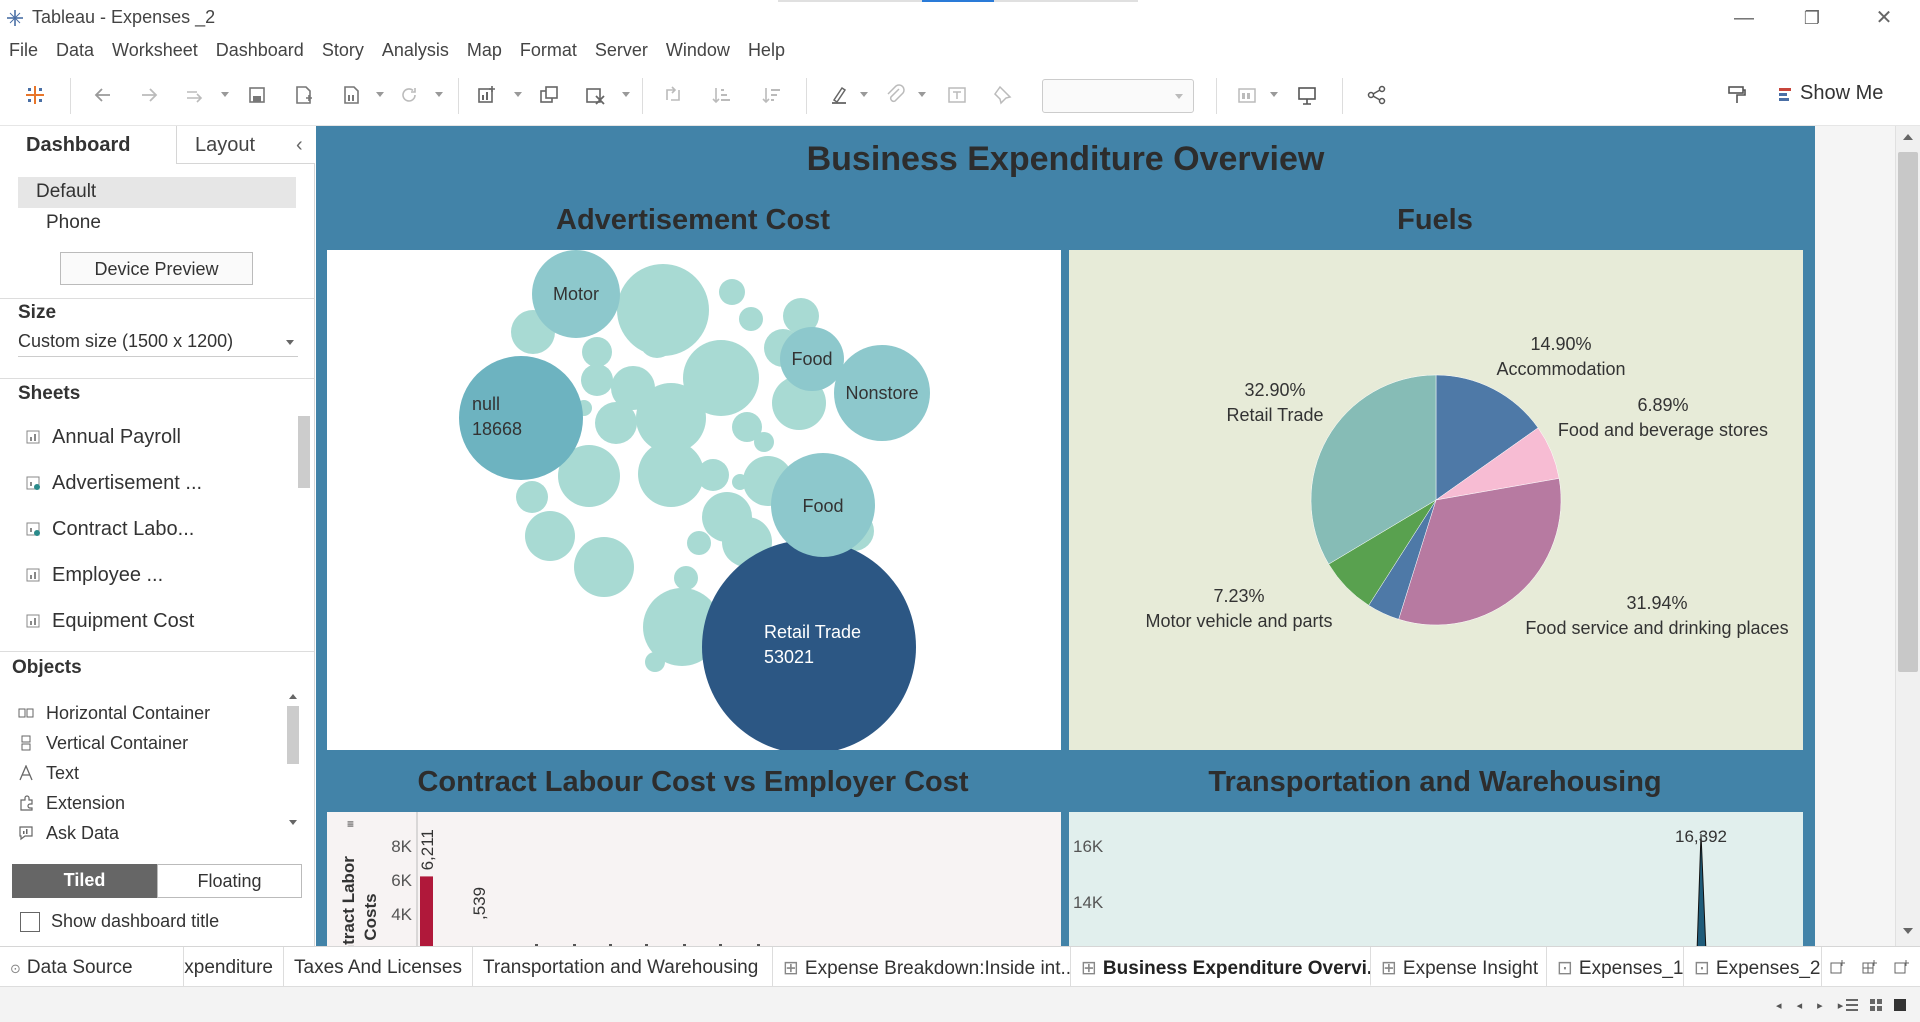  Describe the element at coordinates (75, 51) in the screenshot. I see `menu-data: Data` at that location.